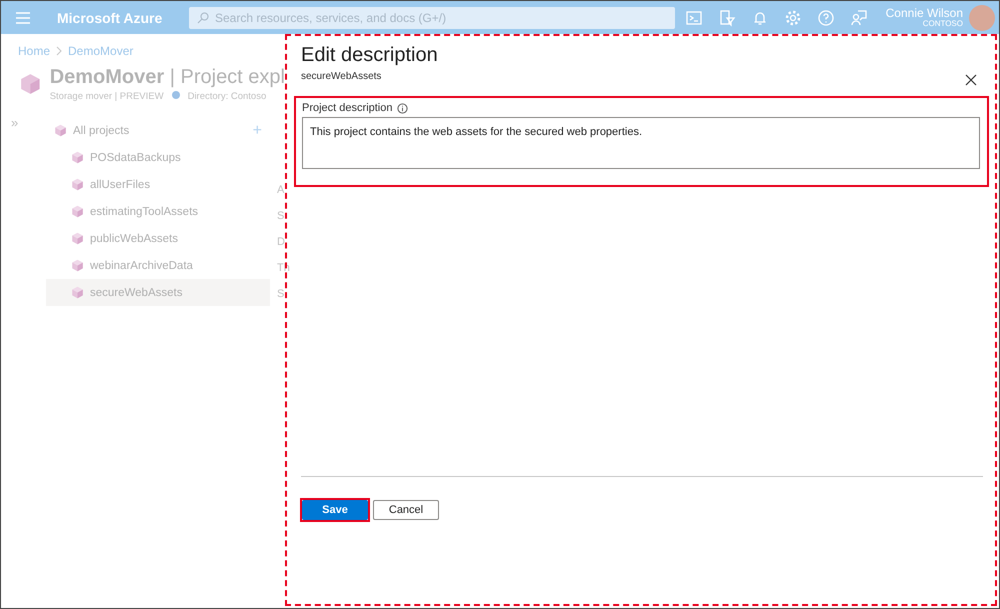 This screenshot has height=609, width=1000. Describe the element at coordinates (859, 17) in the screenshot. I see `feedback-icon` at that location.